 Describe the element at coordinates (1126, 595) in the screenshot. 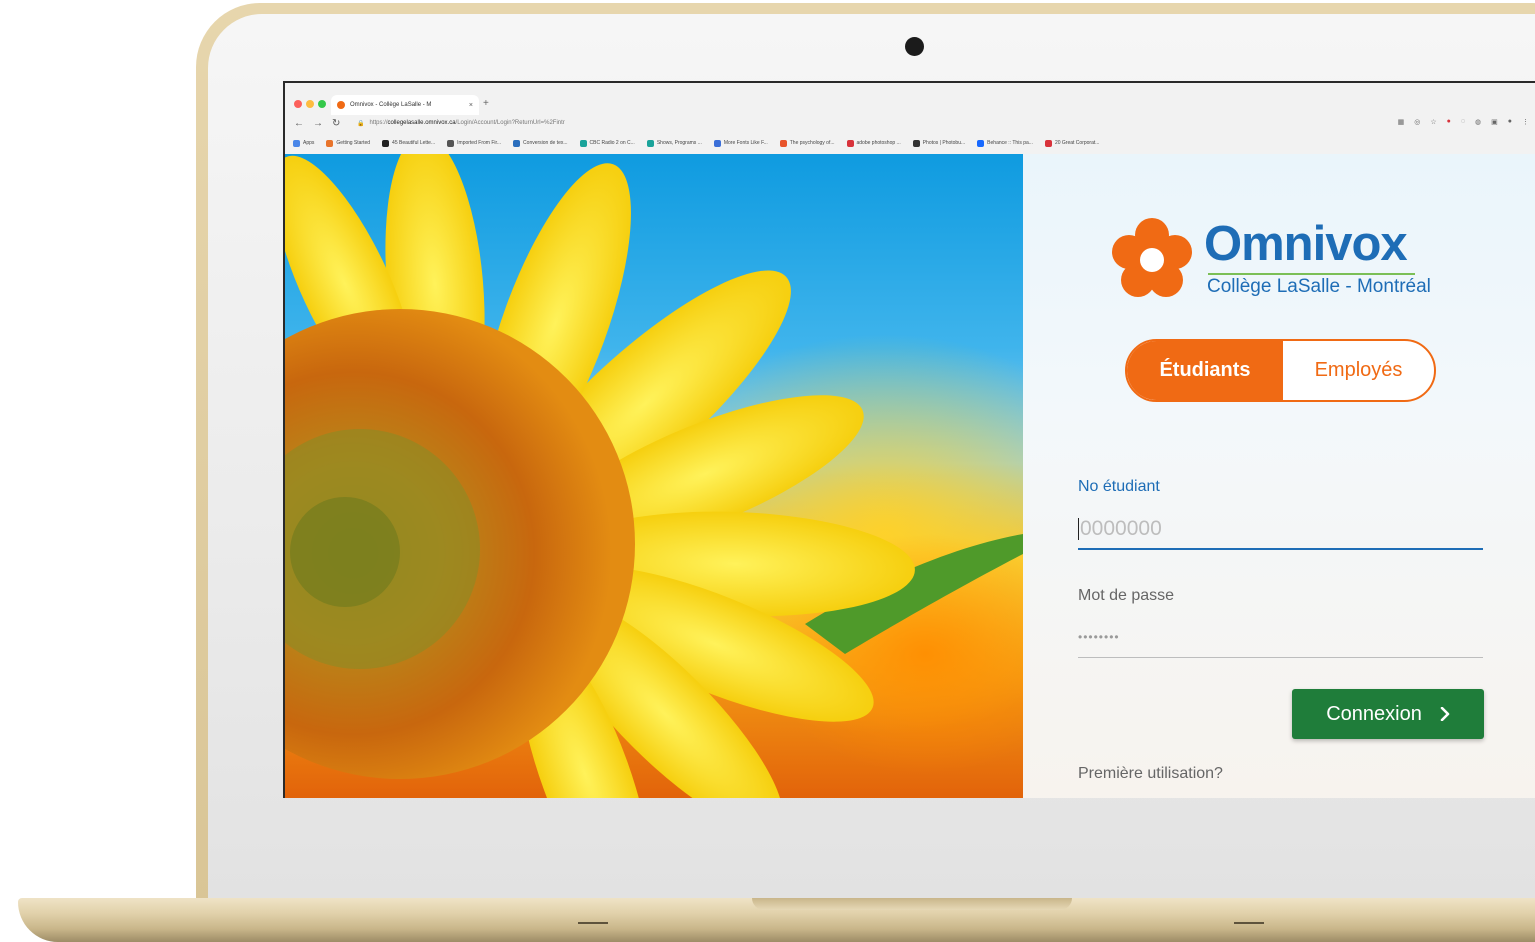

I see `password-label: Mot de passe` at that location.